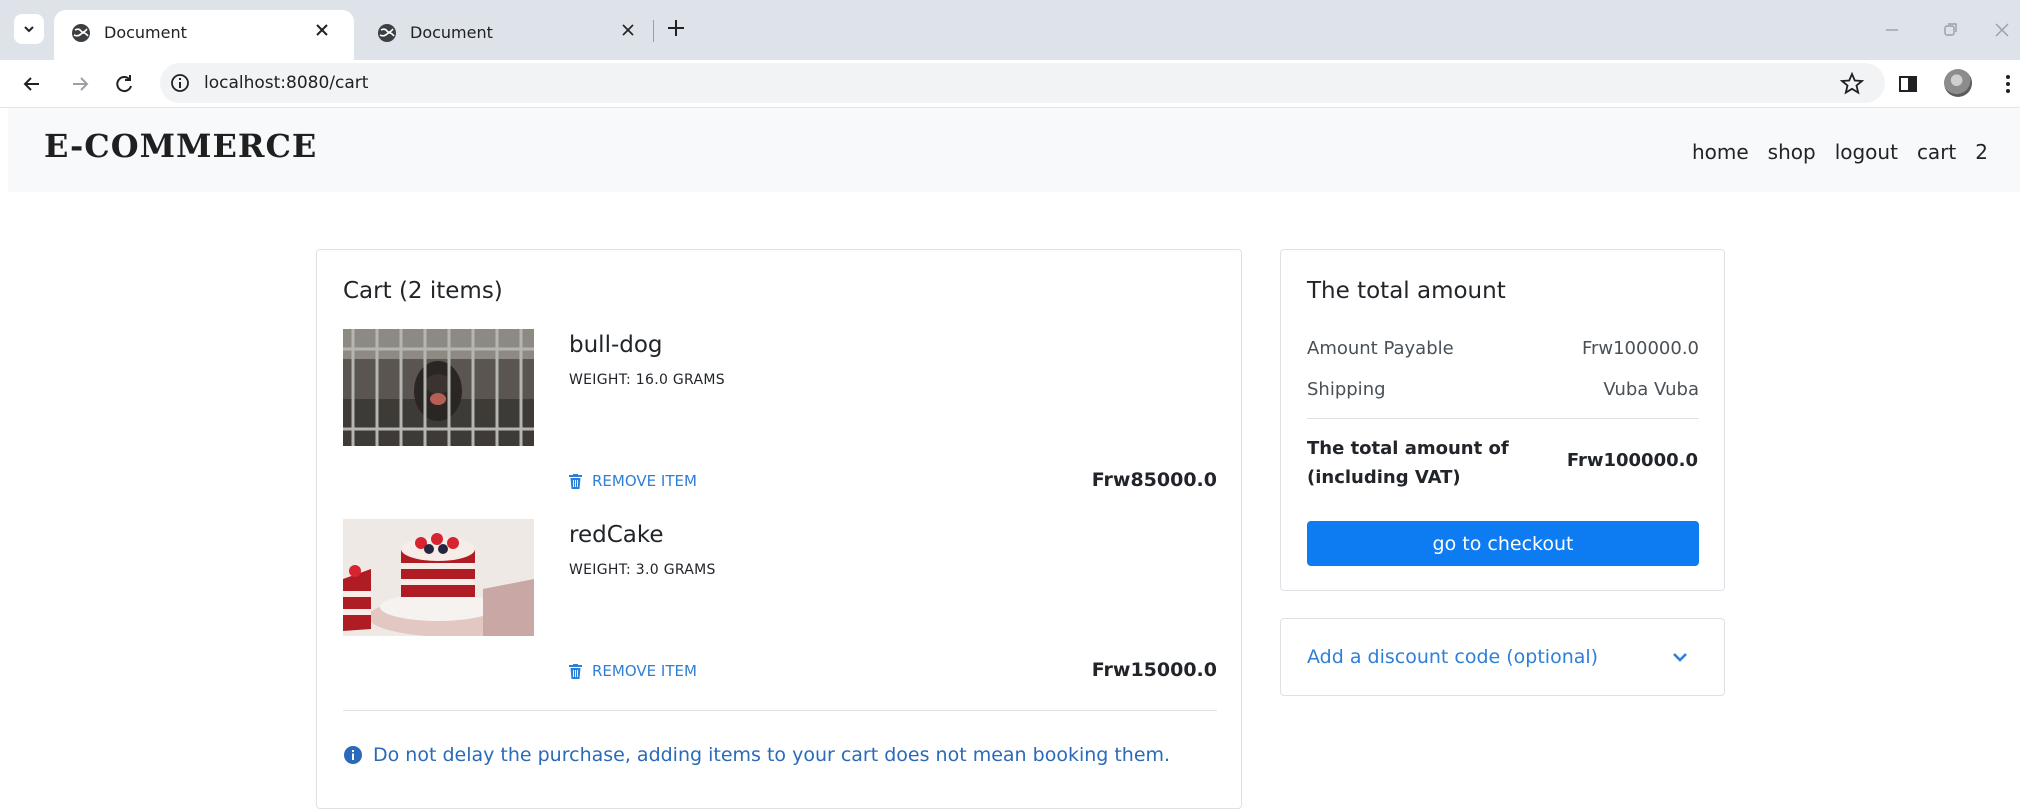 The width and height of the screenshot is (2020, 809). What do you see at coordinates (1950, 30) in the screenshot?
I see `restore-icon` at bounding box center [1950, 30].